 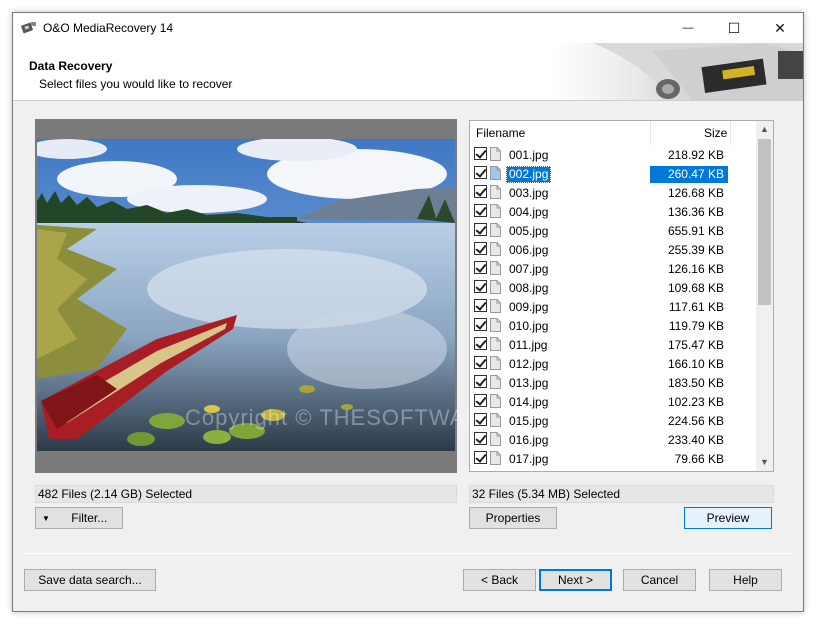 I want to click on help-button: Help, so click(x=745, y=580).